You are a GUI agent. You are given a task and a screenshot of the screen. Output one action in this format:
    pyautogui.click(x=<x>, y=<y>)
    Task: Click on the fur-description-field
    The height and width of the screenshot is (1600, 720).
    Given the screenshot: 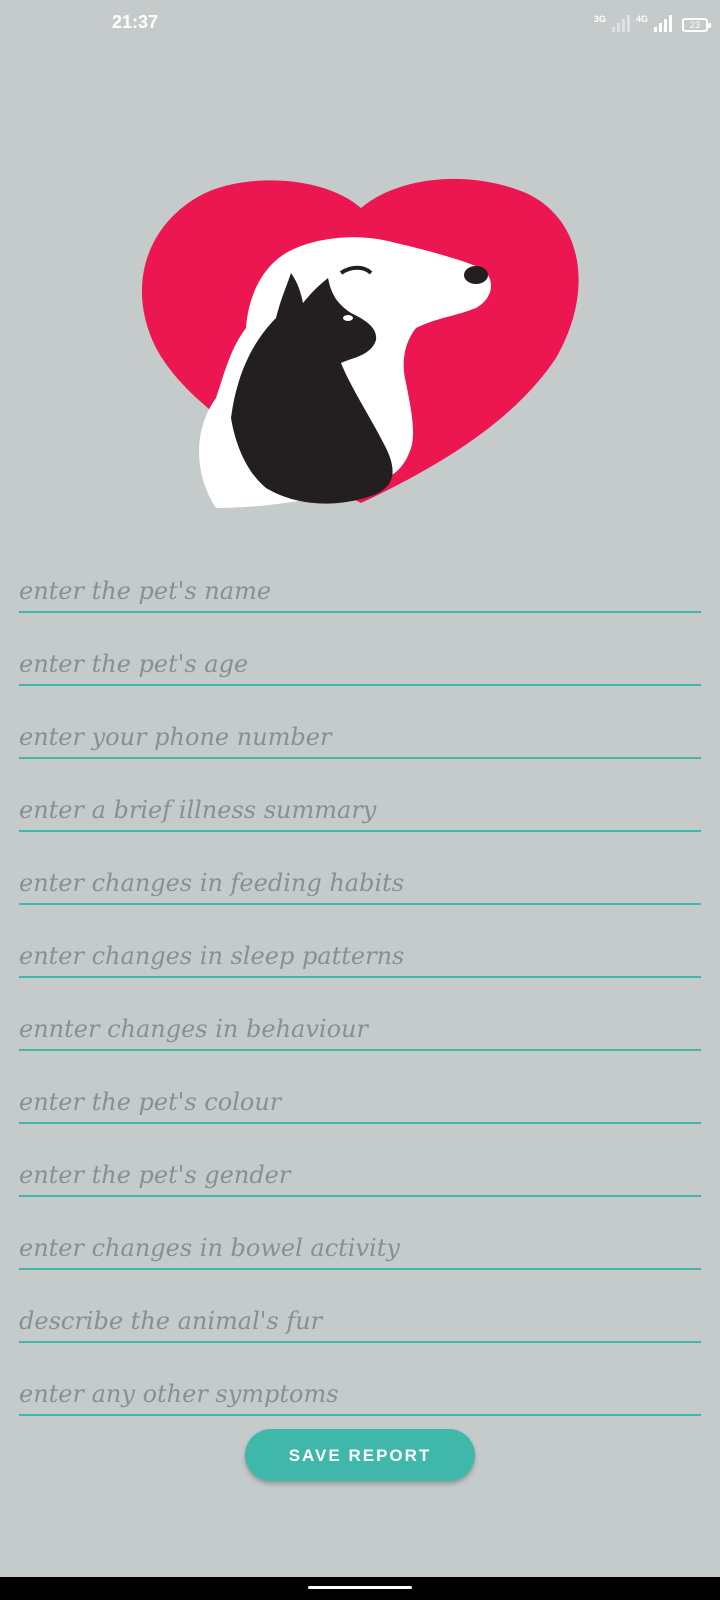 What is the action you would take?
    pyautogui.click(x=360, y=1306)
    